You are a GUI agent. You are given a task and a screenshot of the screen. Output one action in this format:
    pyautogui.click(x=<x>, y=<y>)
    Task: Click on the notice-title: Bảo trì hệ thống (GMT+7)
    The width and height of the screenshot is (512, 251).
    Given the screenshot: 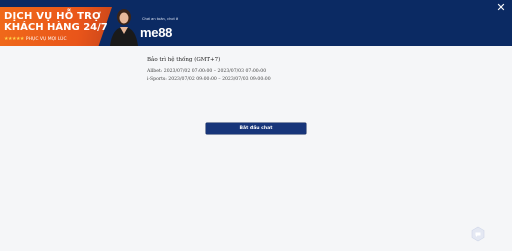 What is the action you would take?
    pyautogui.click(x=184, y=60)
    